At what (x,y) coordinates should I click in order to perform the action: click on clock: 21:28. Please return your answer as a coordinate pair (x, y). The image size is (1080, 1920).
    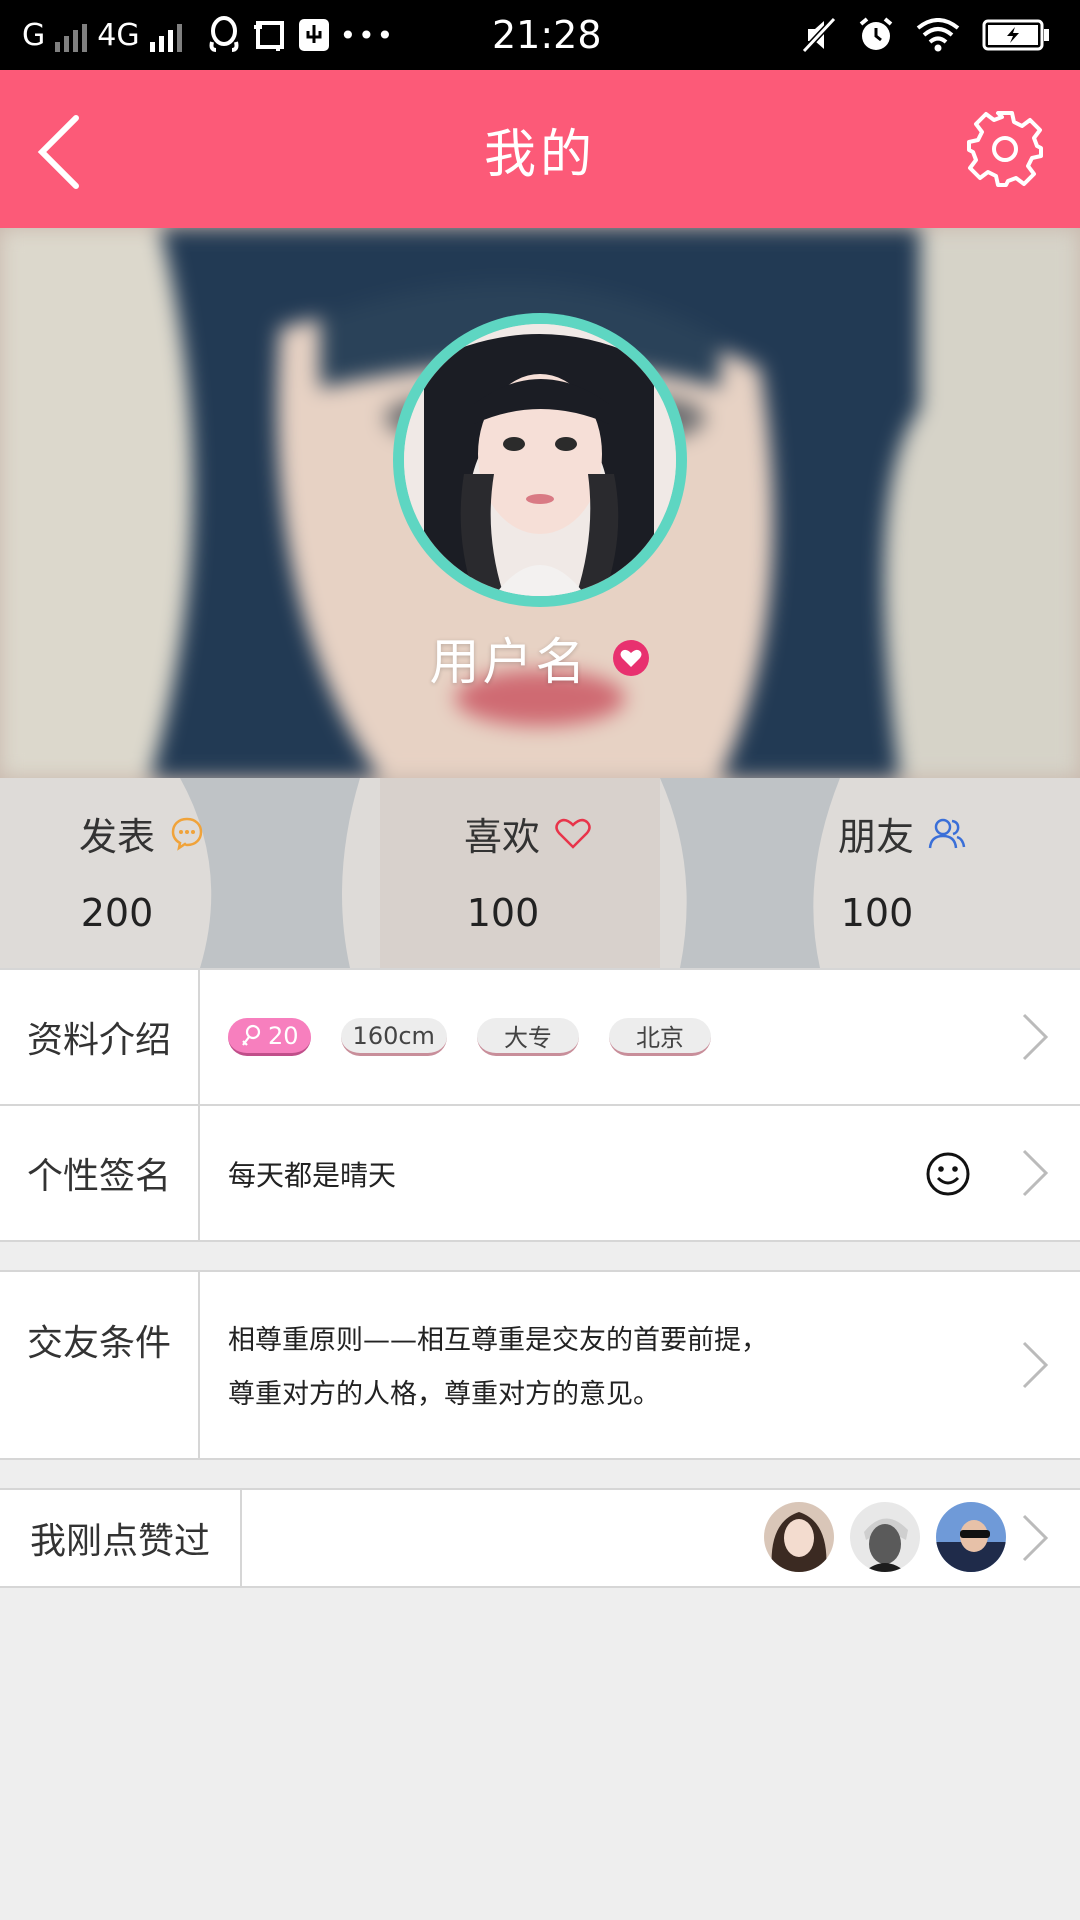
    Looking at the image, I should click on (547, 35).